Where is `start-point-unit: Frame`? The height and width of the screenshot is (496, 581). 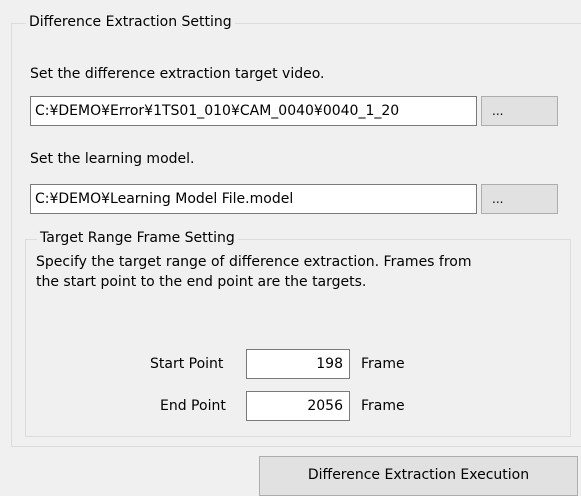
start-point-unit: Frame is located at coordinates (383, 364).